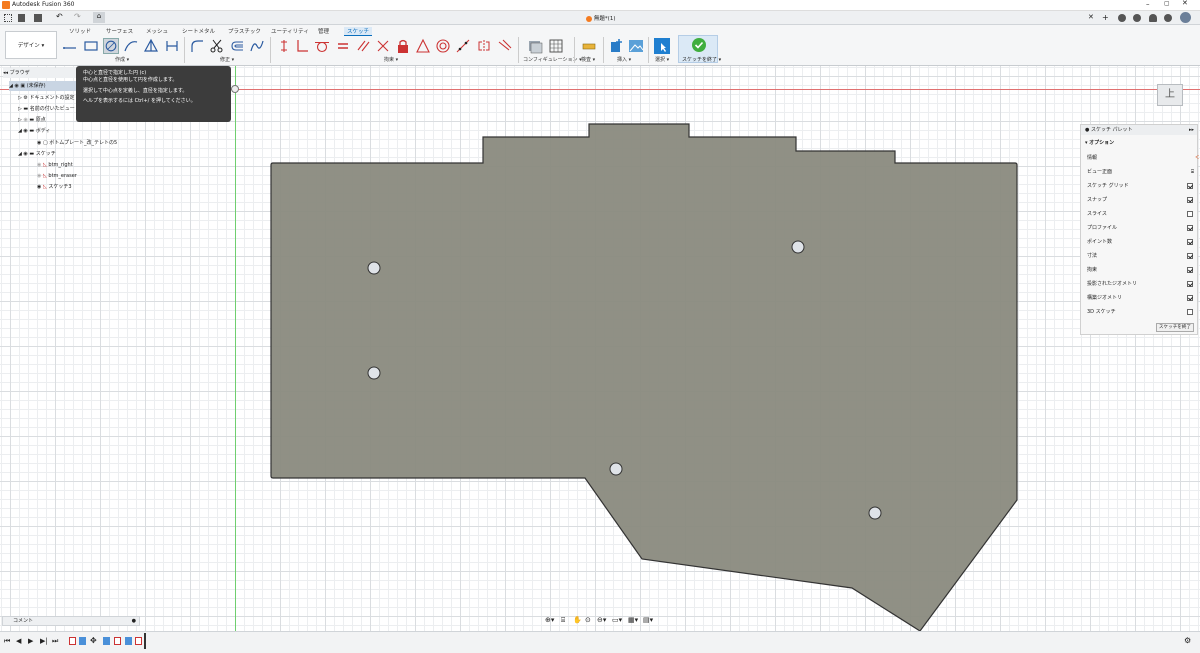  Describe the element at coordinates (290, 31) in the screenshot. I see `tab-utilities: ユーティリティ` at that location.